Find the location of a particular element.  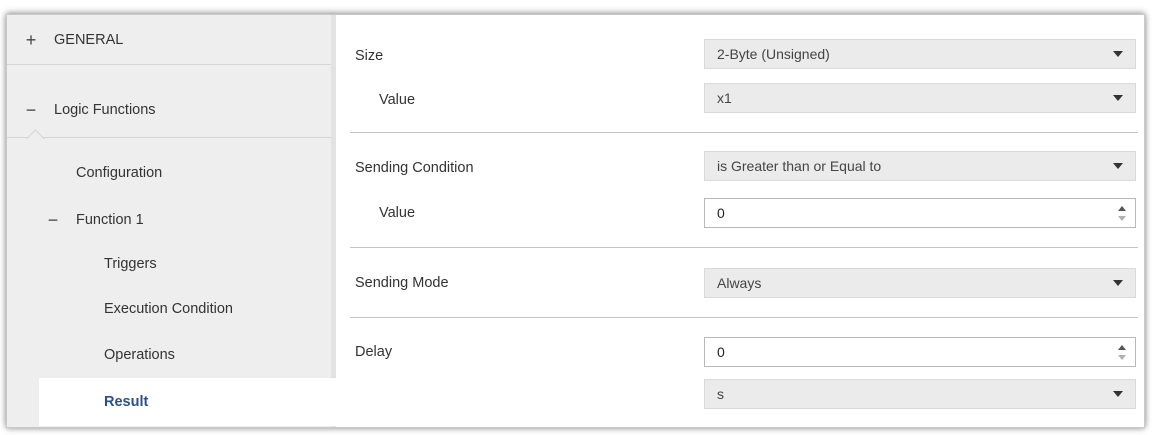

sending-mode-label: Sending Mode is located at coordinates (402, 283).